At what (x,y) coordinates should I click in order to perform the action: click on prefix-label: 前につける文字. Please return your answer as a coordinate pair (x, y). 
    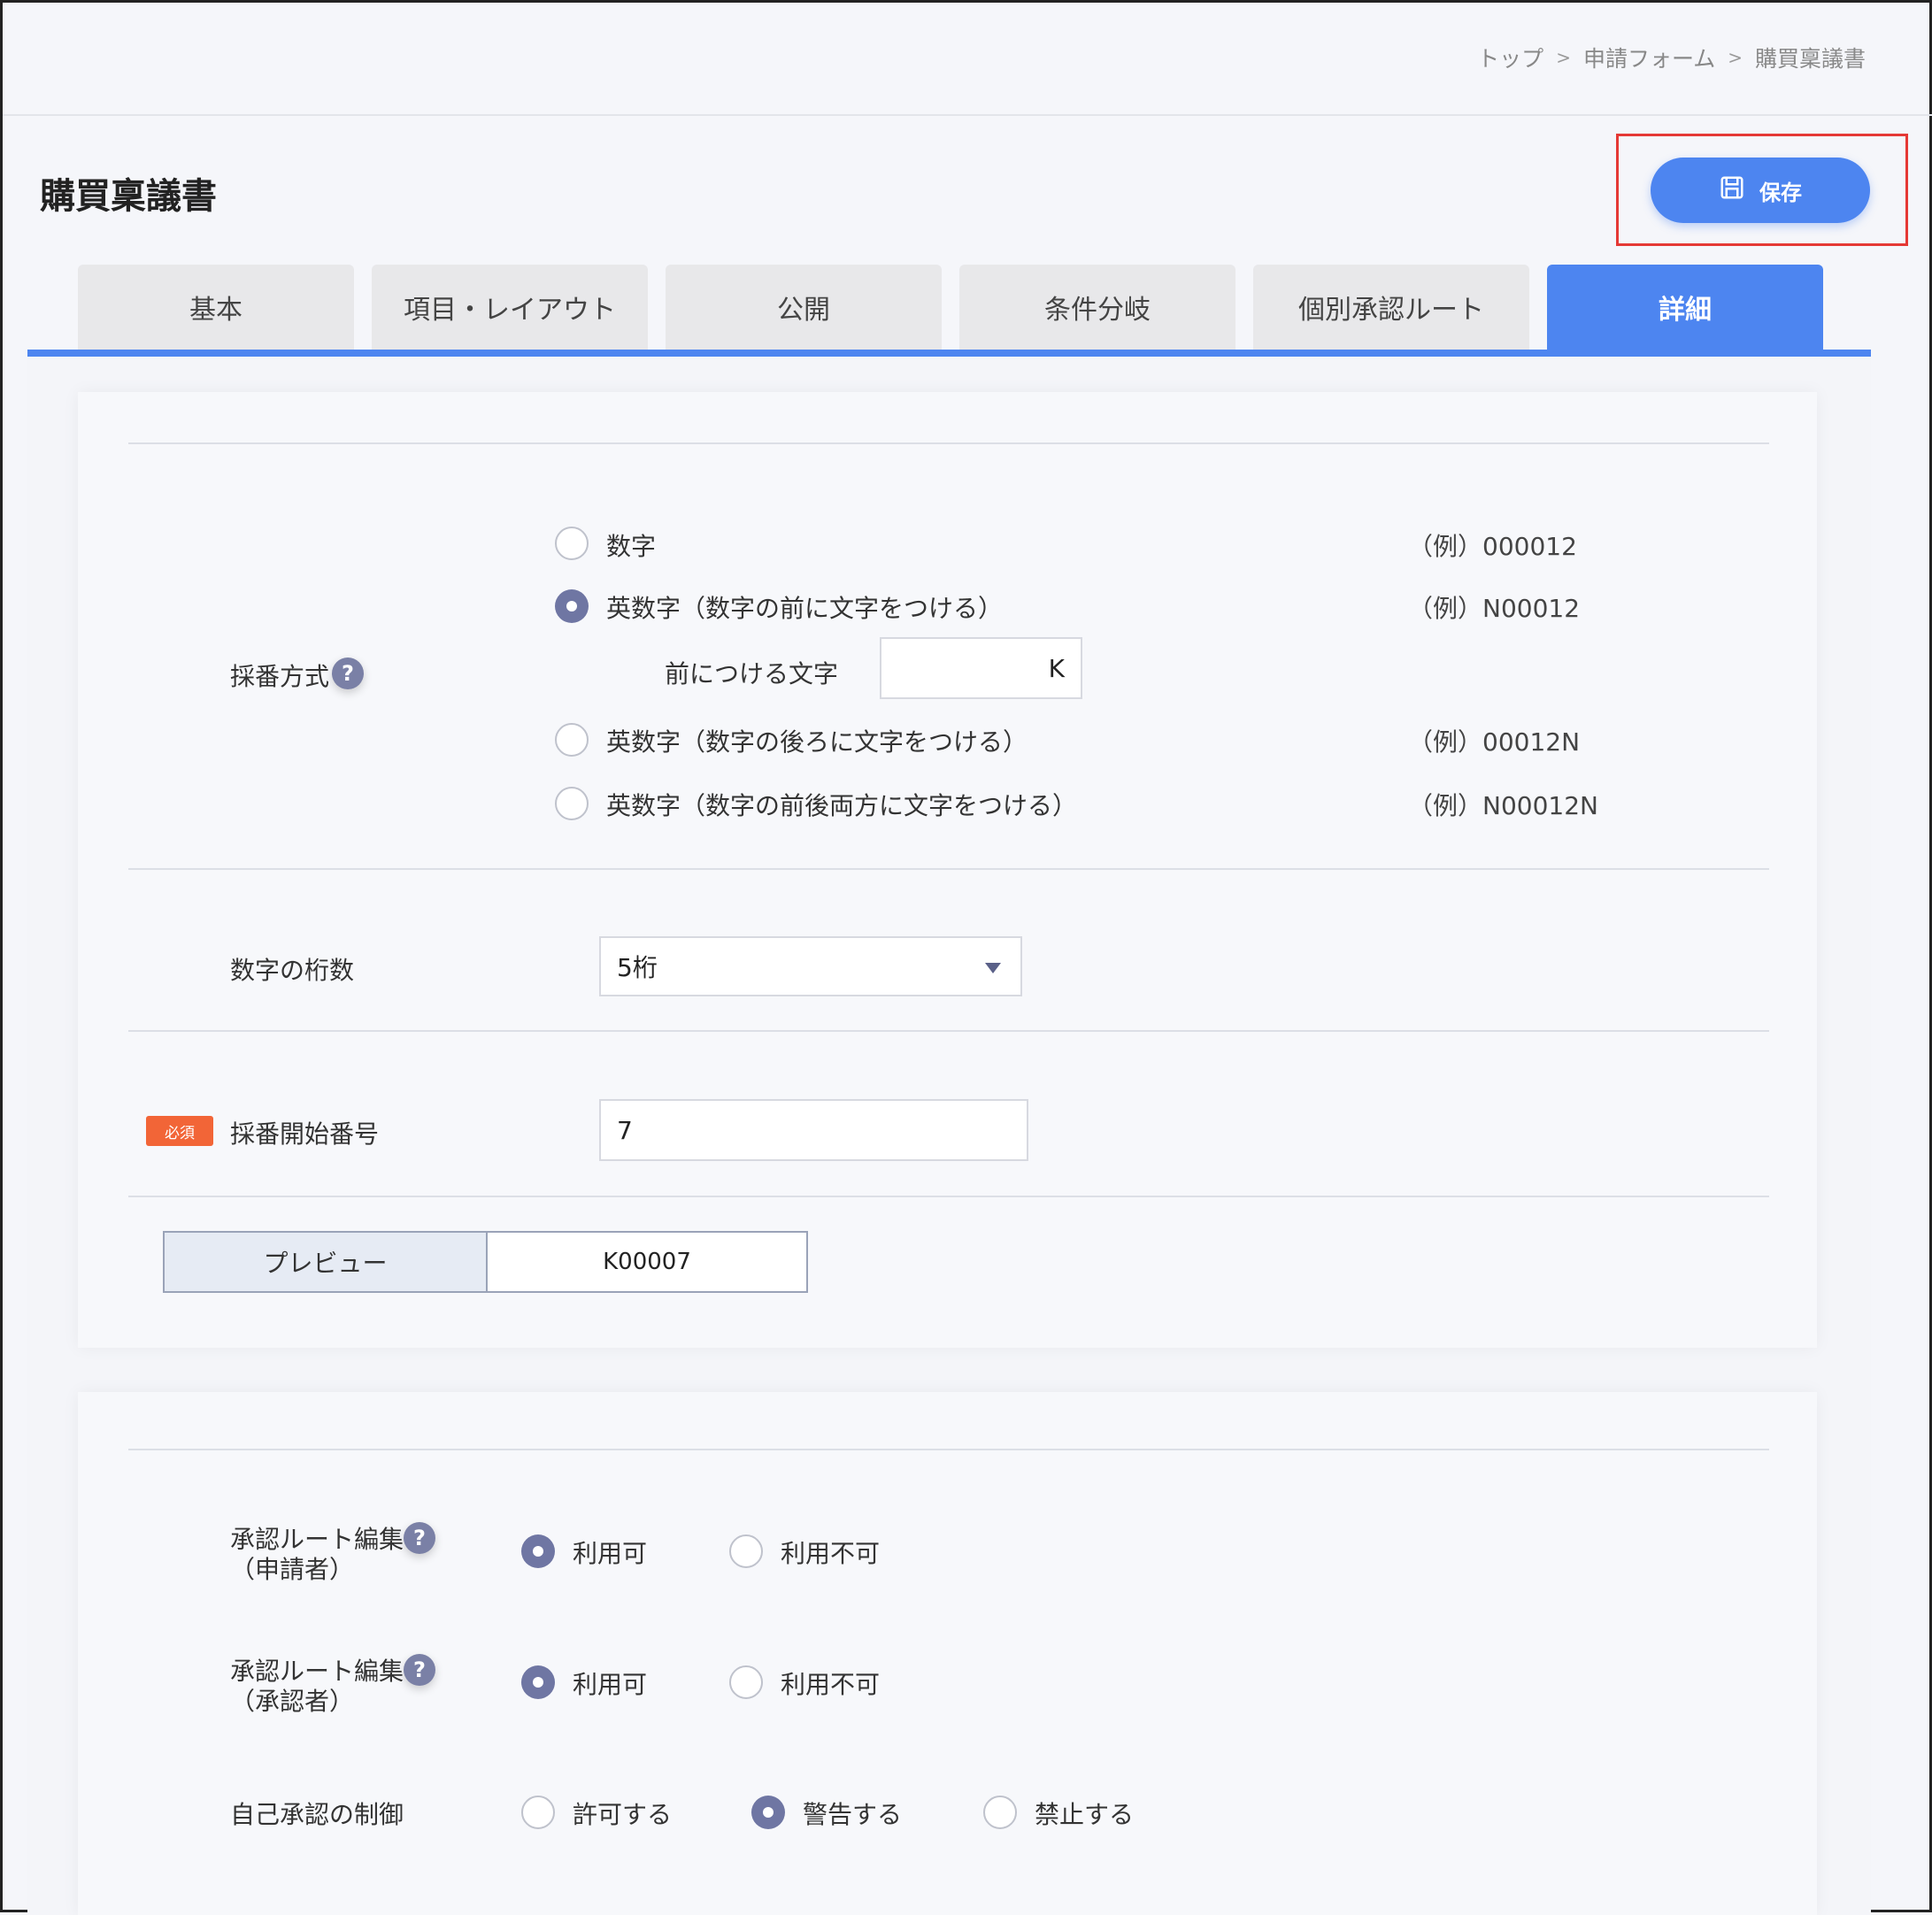
    Looking at the image, I should click on (752, 673).